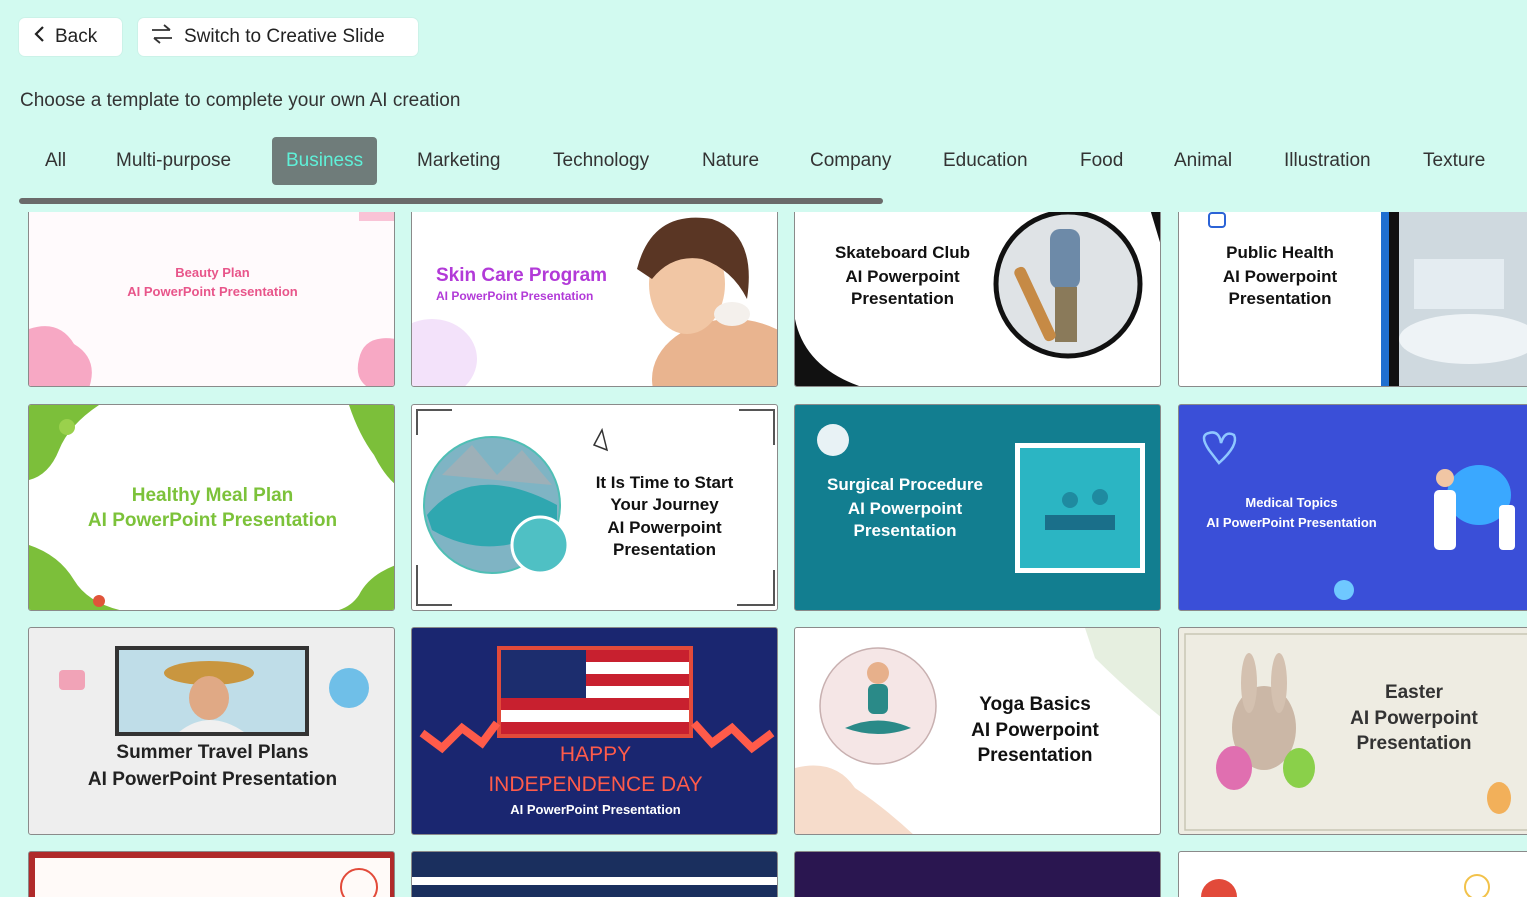 Image resolution: width=1527 pixels, height=897 pixels. Describe the element at coordinates (76, 36) in the screenshot. I see `back-label: Back` at that location.